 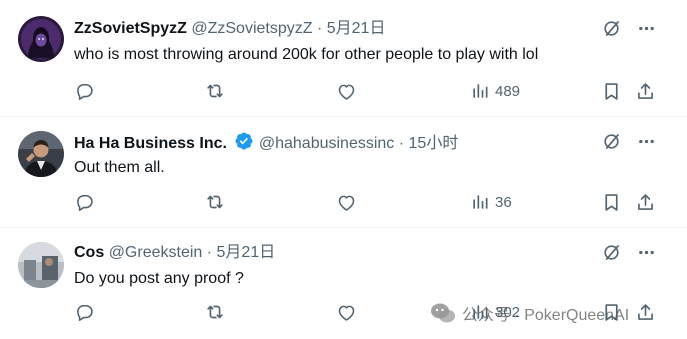 I want to click on display-name: Cos, so click(x=89, y=252).